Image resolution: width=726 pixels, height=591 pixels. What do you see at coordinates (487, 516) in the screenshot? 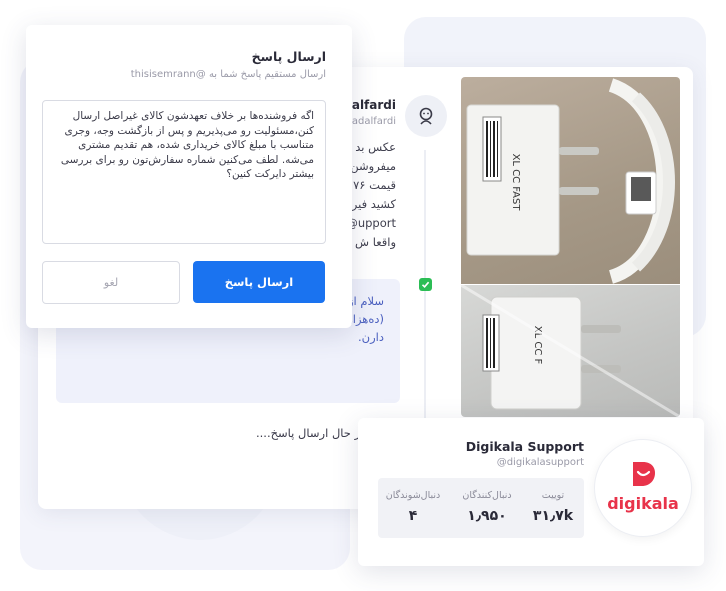
I see `stat-value: ۱٫۹۵۰` at bounding box center [487, 516].